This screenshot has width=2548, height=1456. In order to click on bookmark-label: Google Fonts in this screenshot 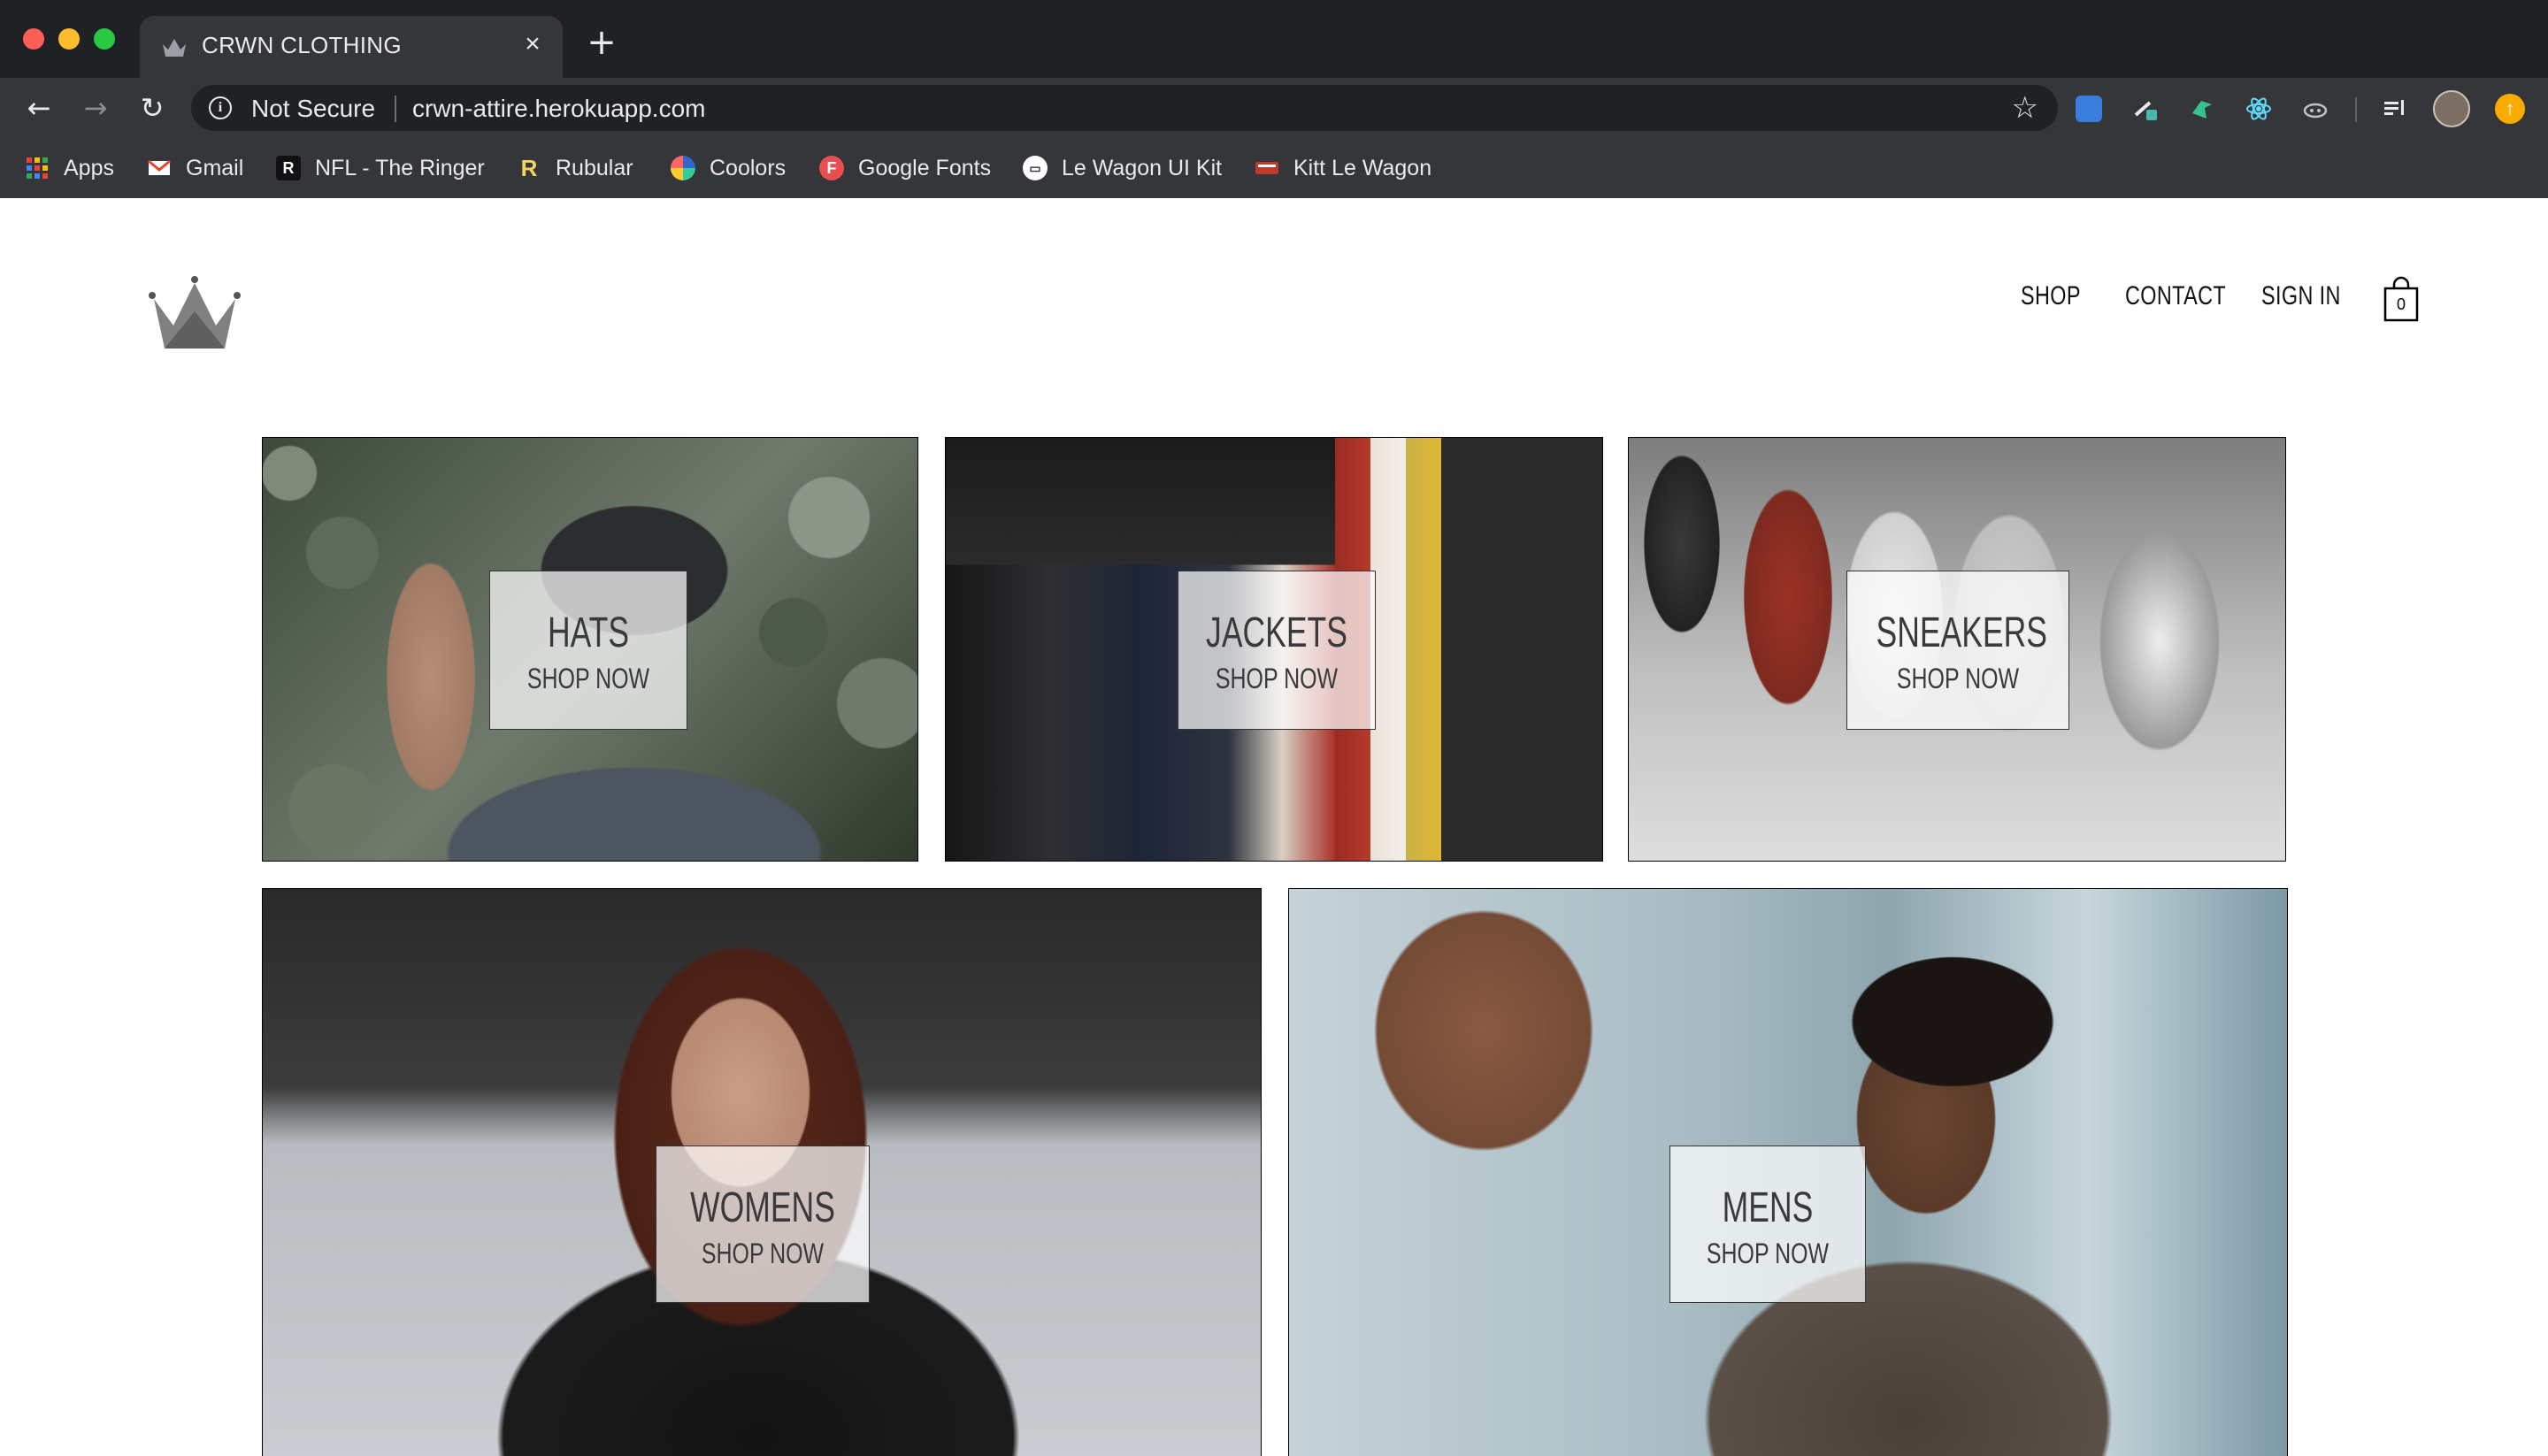, I will do `click(925, 167)`.